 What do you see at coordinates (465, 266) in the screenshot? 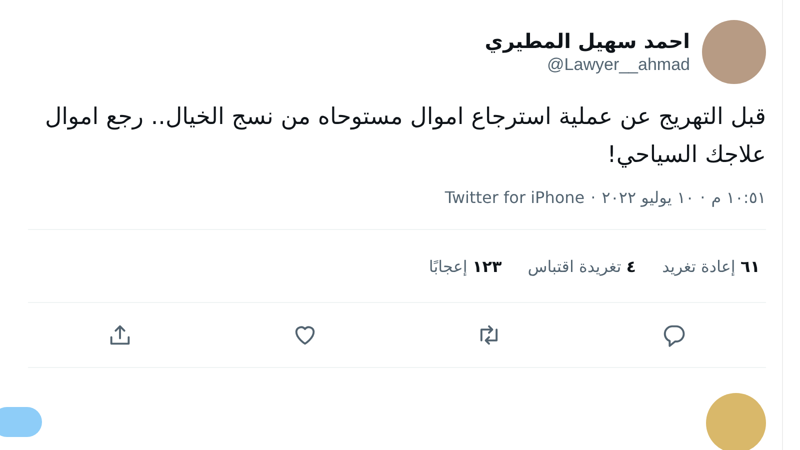
I see `stat-link: ١٢٣ إعجابًا` at bounding box center [465, 266].